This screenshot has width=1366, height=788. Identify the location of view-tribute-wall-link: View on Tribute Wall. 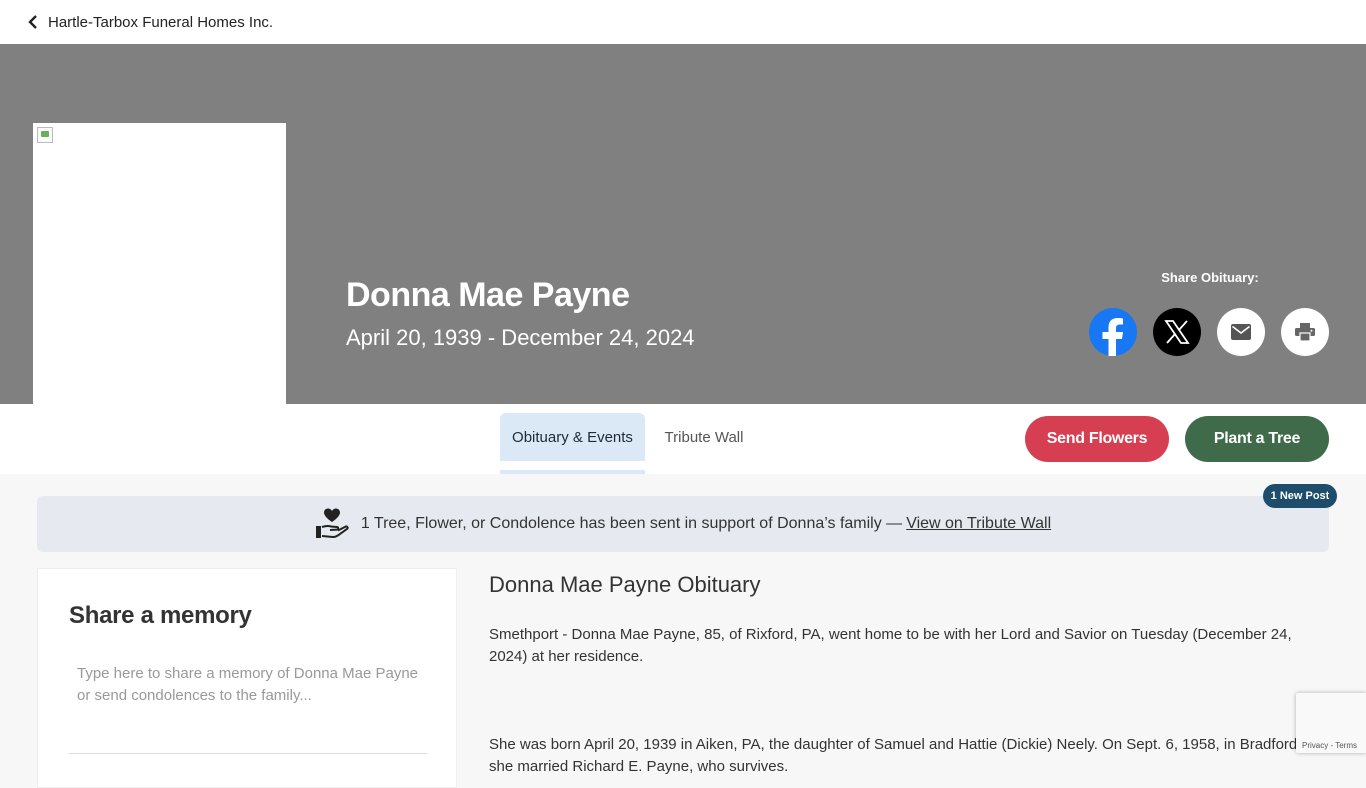
(978, 524).